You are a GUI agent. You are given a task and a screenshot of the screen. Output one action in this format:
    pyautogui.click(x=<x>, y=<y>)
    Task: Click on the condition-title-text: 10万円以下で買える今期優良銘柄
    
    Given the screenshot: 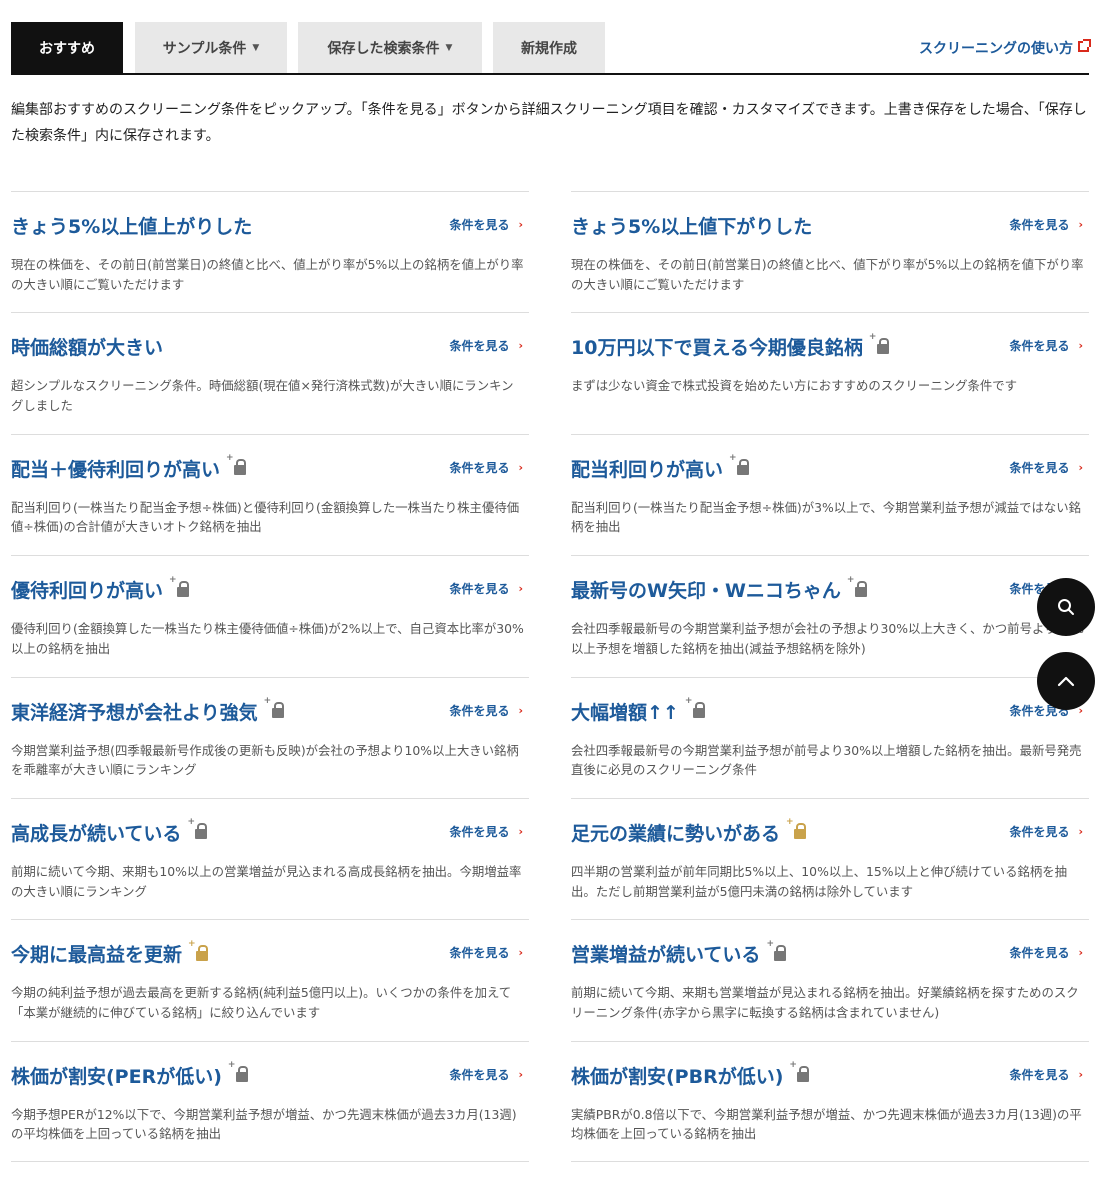 What is the action you would take?
    pyautogui.click(x=717, y=348)
    